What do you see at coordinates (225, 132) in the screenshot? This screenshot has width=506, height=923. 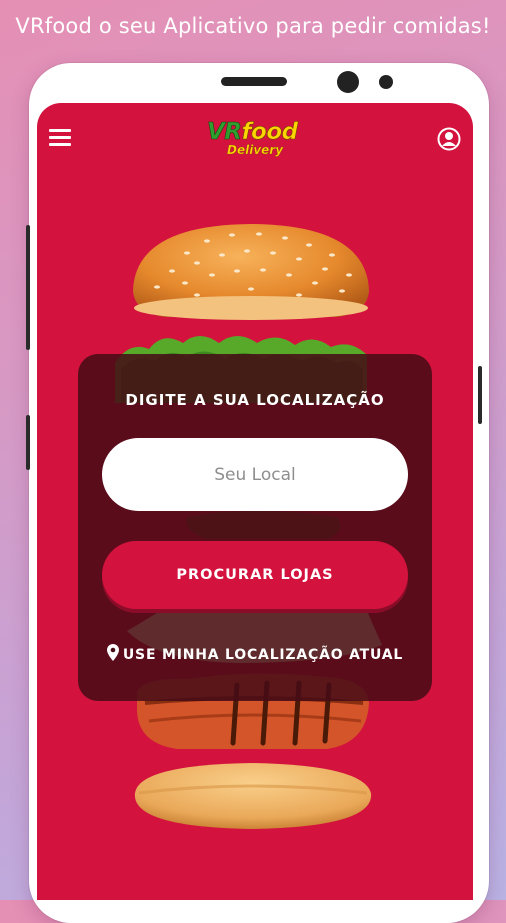 I see `logo-vr-text: VR` at bounding box center [225, 132].